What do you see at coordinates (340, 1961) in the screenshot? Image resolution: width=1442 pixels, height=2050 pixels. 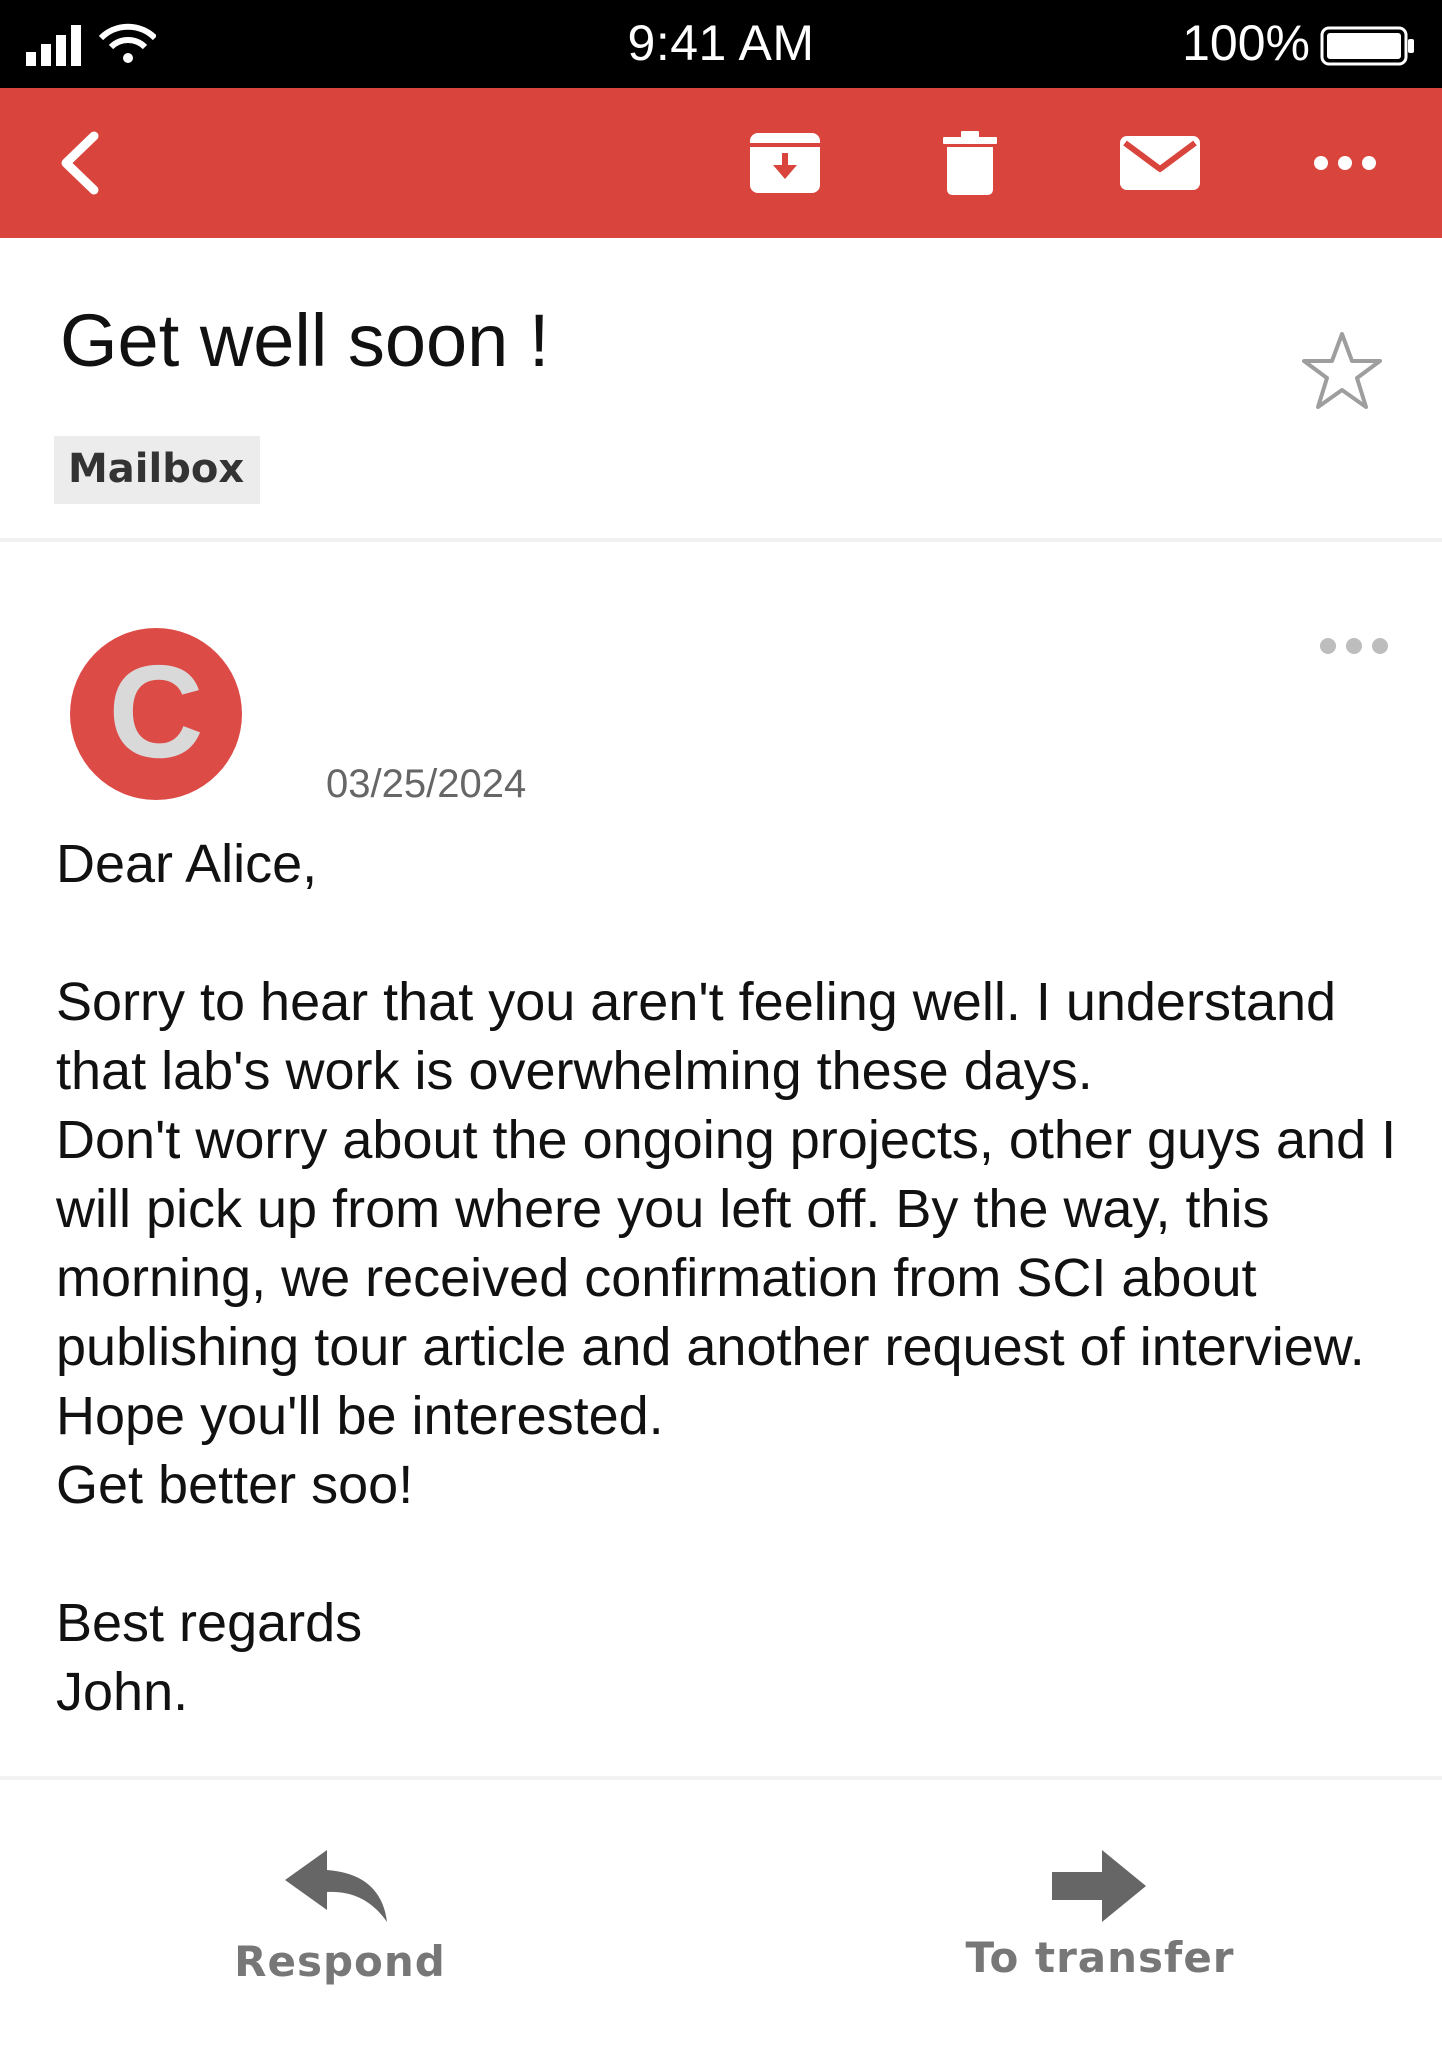 I see `respond-label: Respond` at bounding box center [340, 1961].